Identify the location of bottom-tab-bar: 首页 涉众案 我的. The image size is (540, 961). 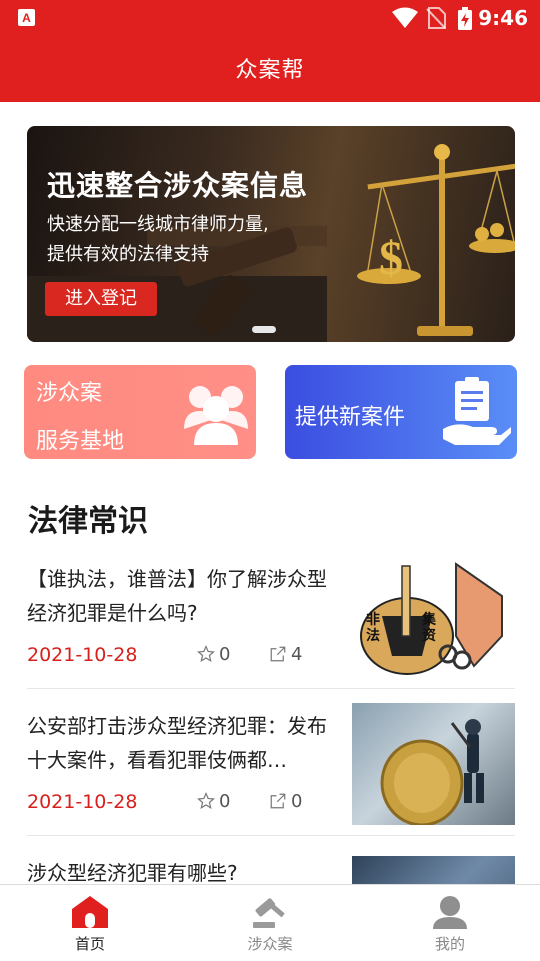
(270, 922).